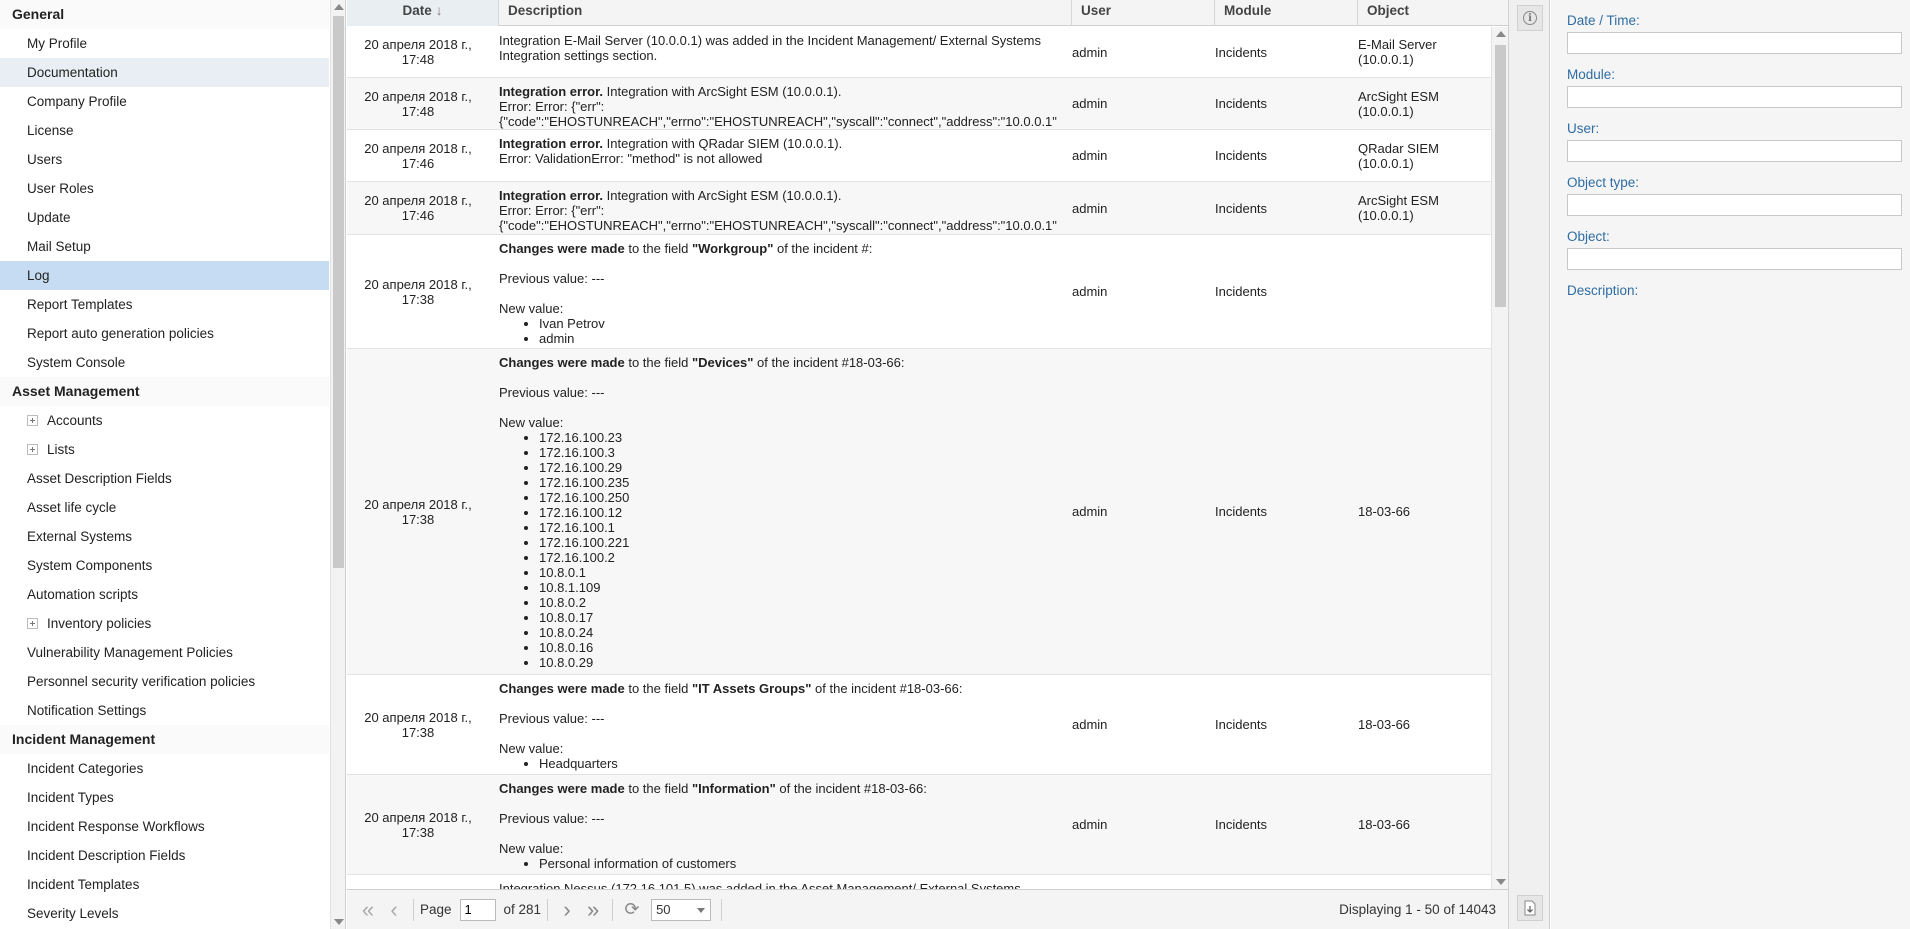 The height and width of the screenshot is (929, 1910). What do you see at coordinates (164, 14) in the screenshot?
I see `sidebar-group-general: General` at bounding box center [164, 14].